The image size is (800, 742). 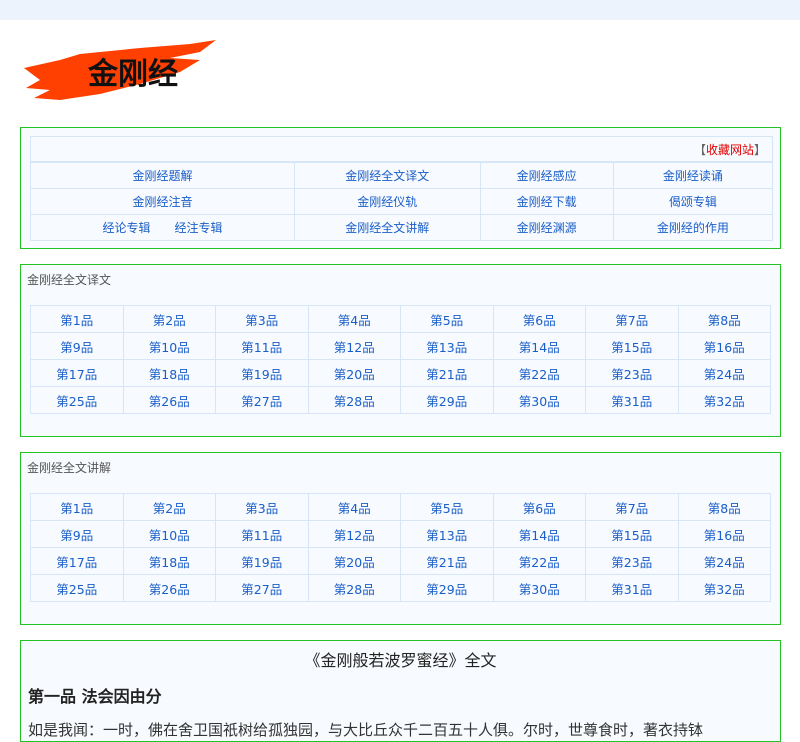 I want to click on nav-link: 金刚经注音, so click(x=163, y=202).